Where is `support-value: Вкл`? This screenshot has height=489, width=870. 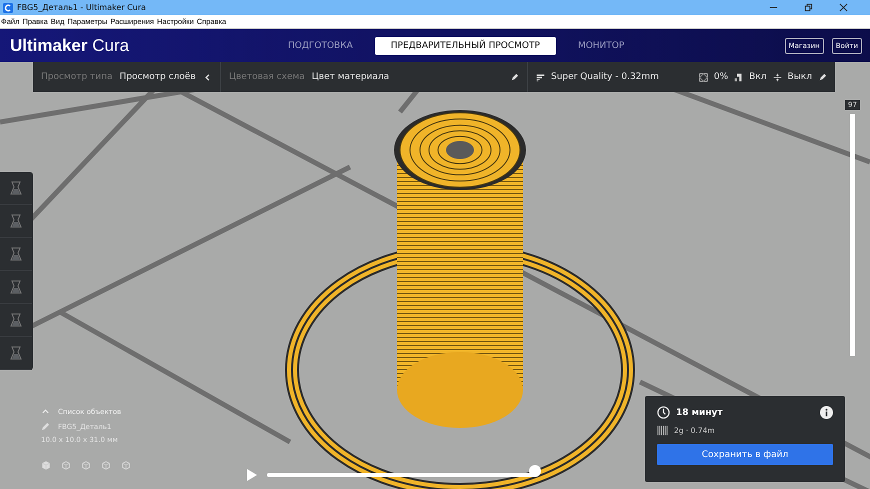 support-value: Вкл is located at coordinates (758, 77).